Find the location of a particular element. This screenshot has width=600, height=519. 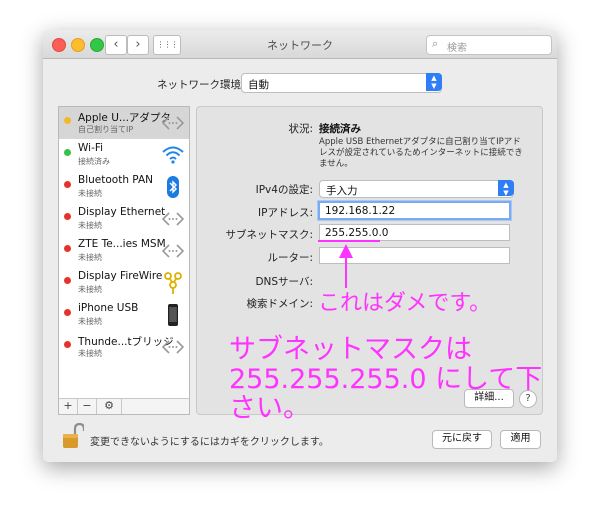

ip-address-field: 192.168.1.22 is located at coordinates (414, 210).